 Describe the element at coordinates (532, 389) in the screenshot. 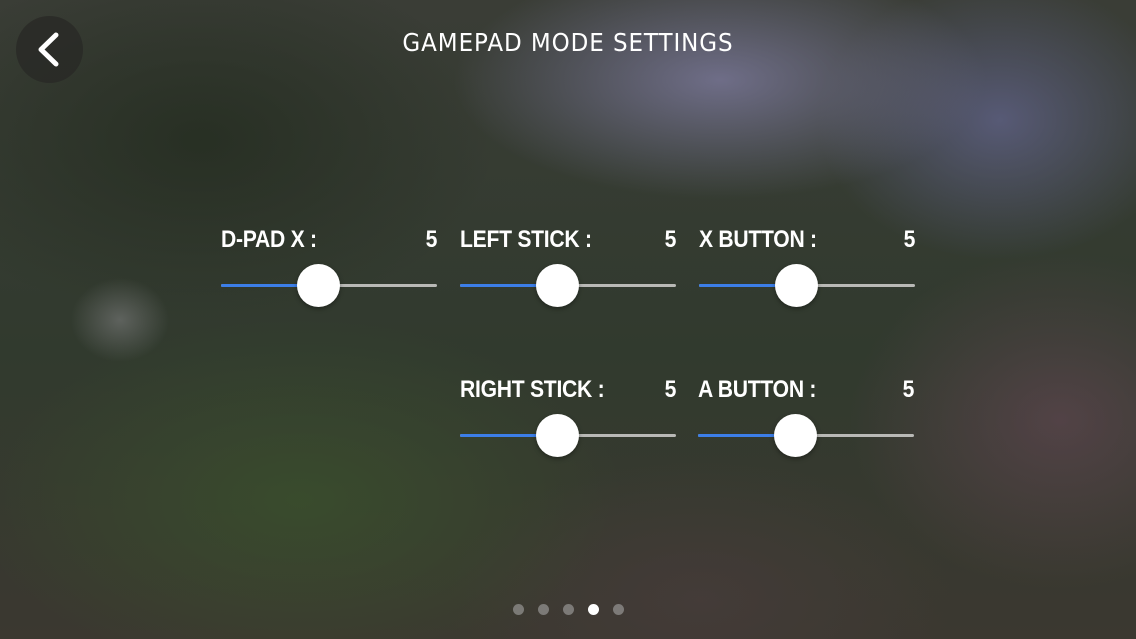

I see `setting-label: RIGHT STICK :` at that location.